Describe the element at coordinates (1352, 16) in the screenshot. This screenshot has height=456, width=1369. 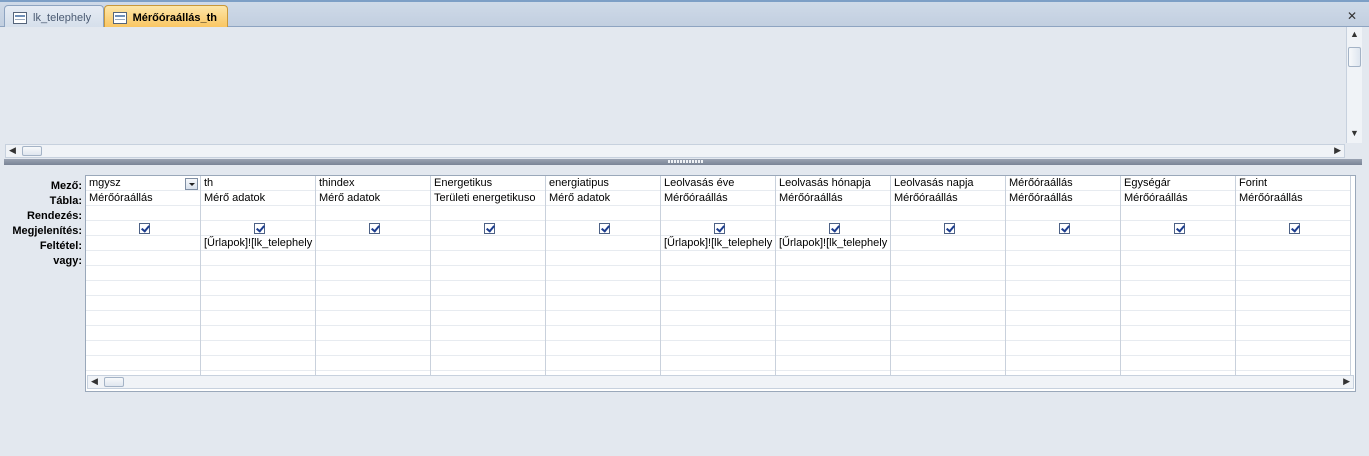
I see `close-icon: ✕` at that location.